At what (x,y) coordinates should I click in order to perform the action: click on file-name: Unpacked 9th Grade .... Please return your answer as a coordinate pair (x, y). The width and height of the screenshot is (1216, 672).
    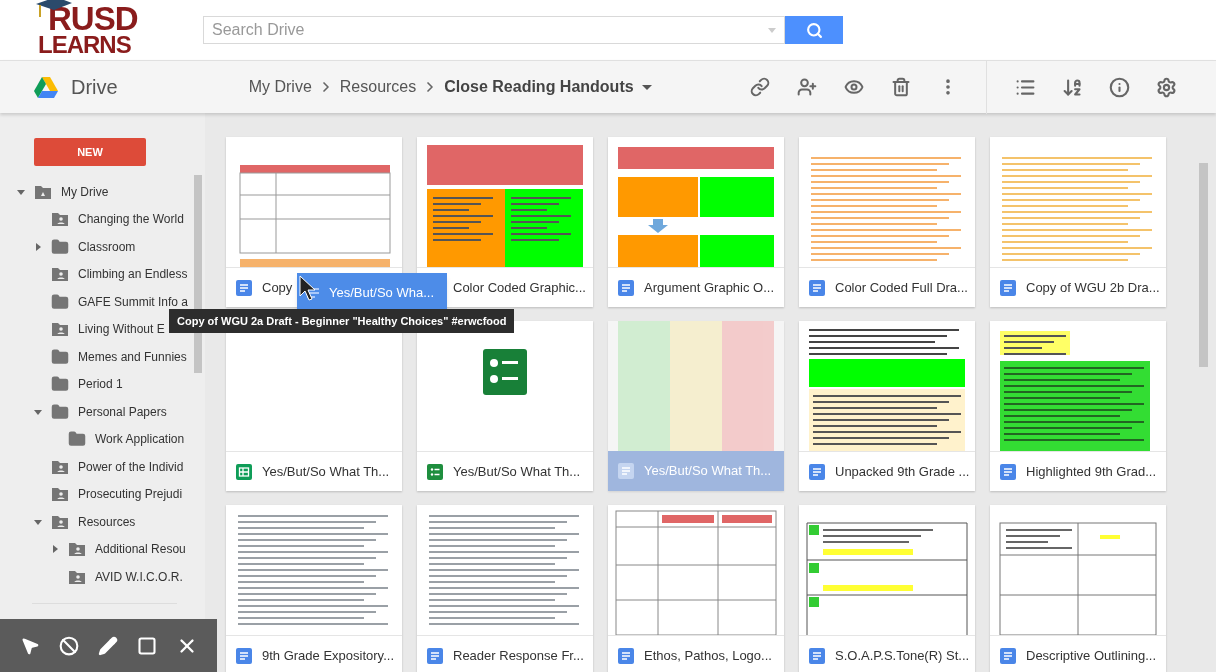
    Looking at the image, I should click on (902, 471).